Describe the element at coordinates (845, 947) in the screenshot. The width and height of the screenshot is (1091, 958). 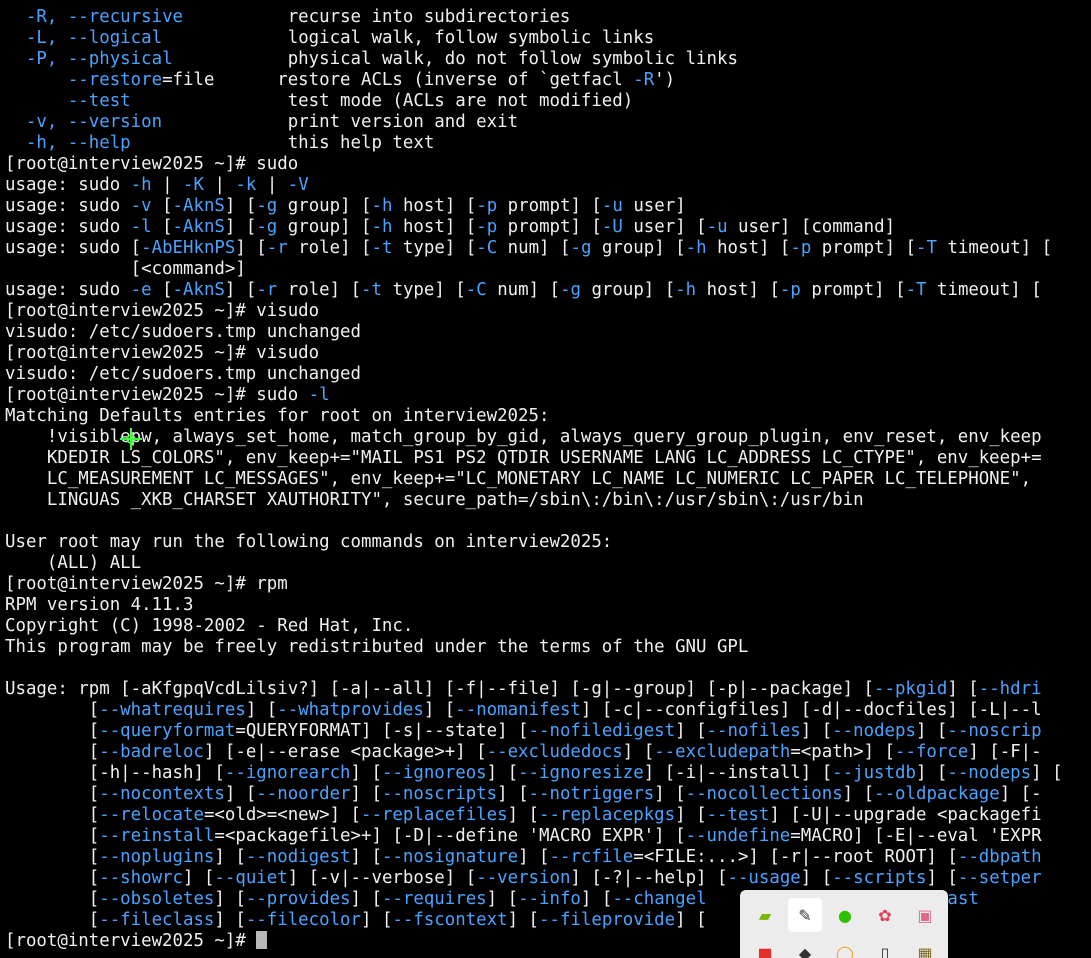
I see `ring-icon: ◯` at that location.